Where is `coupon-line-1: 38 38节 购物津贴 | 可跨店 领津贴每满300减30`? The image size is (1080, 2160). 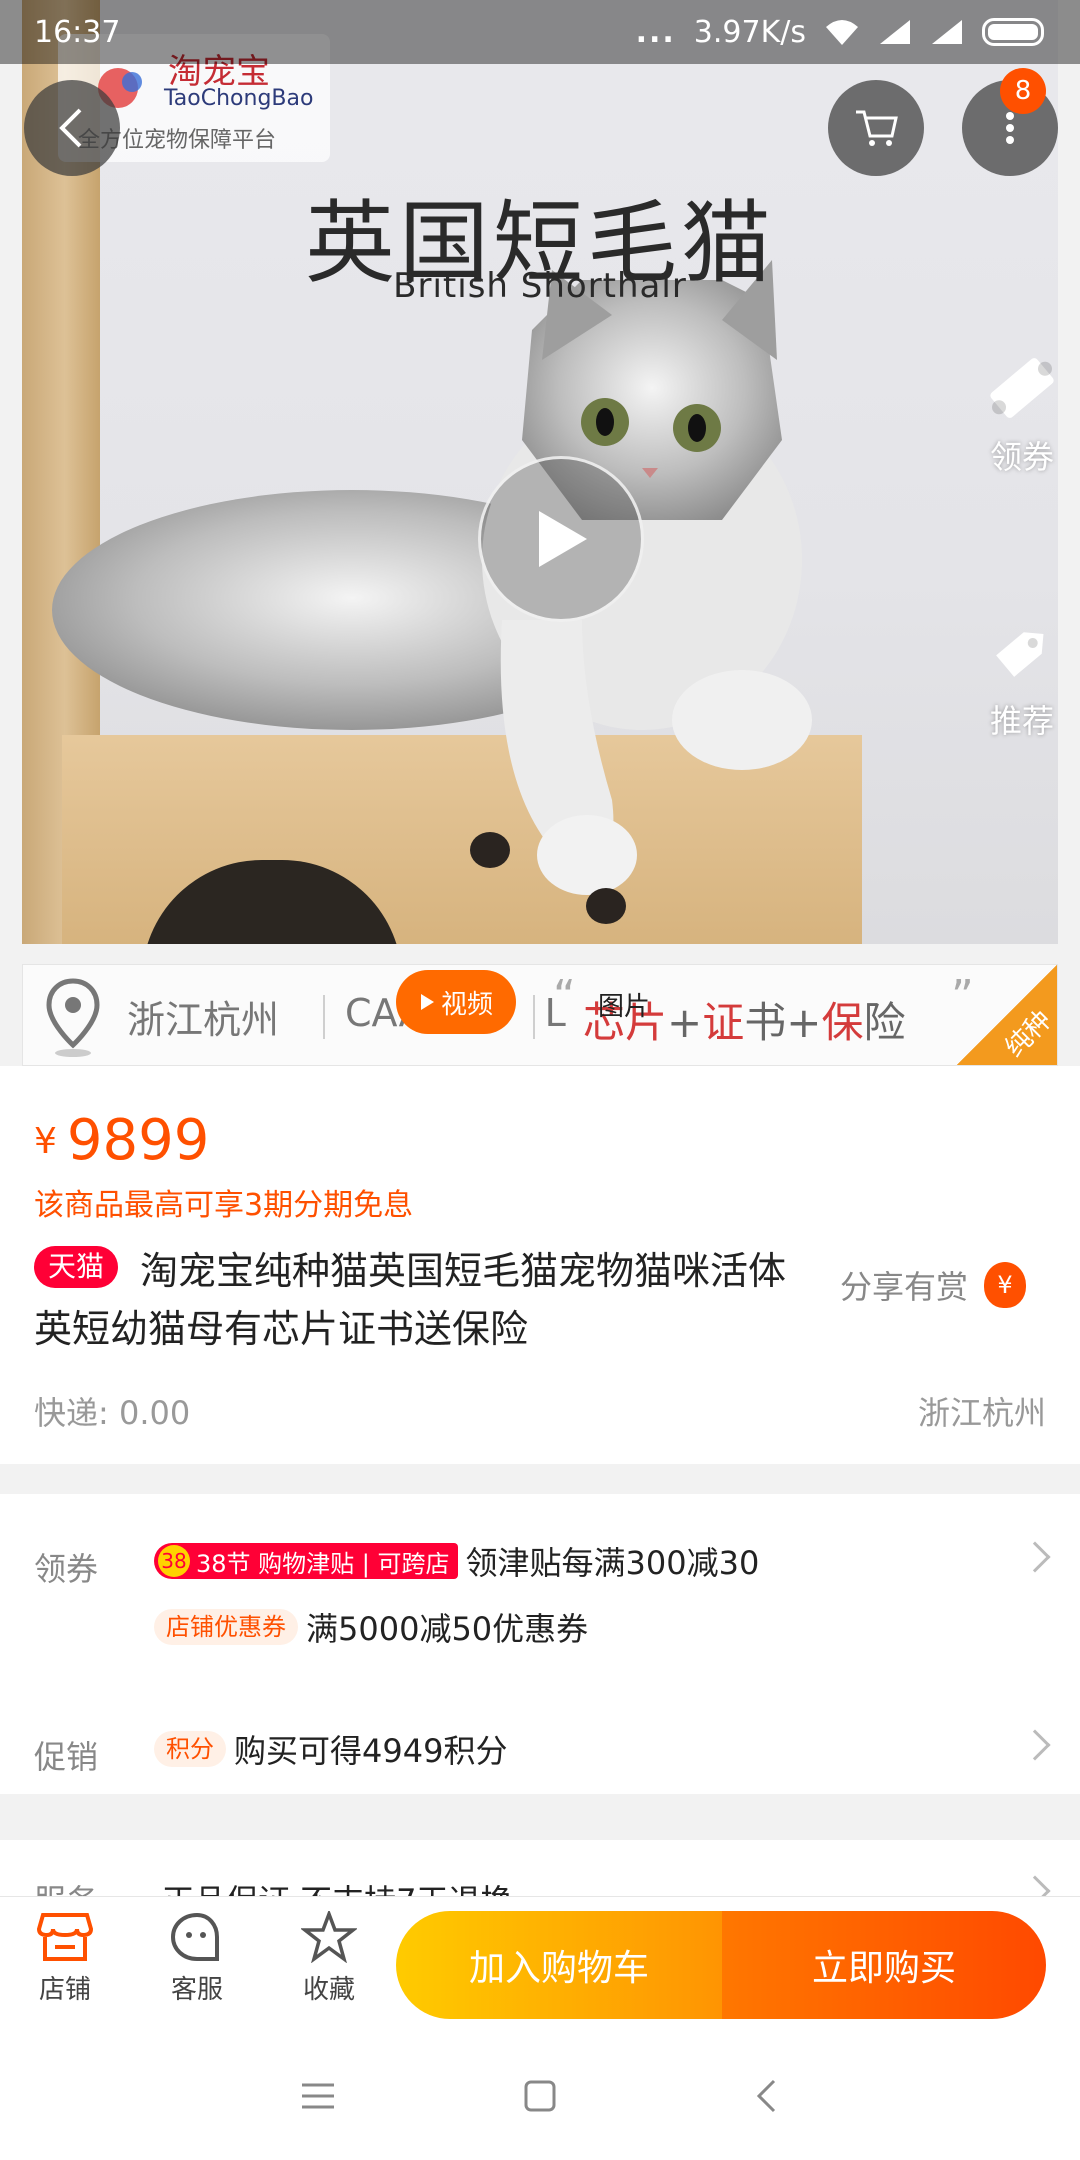
coupon-line-1: 38 38节 购物津贴 | 可跨店 领津贴每满300减30 is located at coordinates (456, 1561).